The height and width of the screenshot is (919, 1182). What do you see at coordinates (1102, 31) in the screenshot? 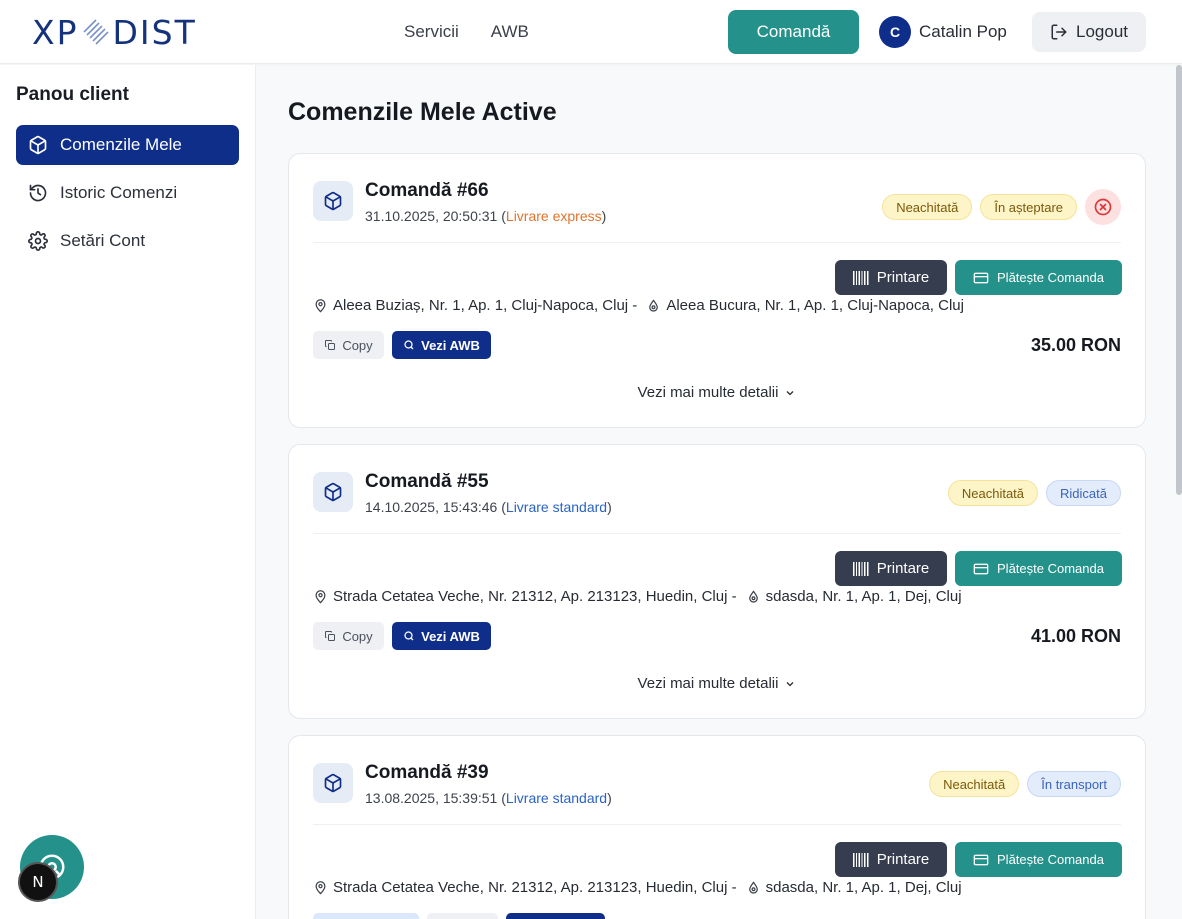
I see `logout-label: Logout` at bounding box center [1102, 31].